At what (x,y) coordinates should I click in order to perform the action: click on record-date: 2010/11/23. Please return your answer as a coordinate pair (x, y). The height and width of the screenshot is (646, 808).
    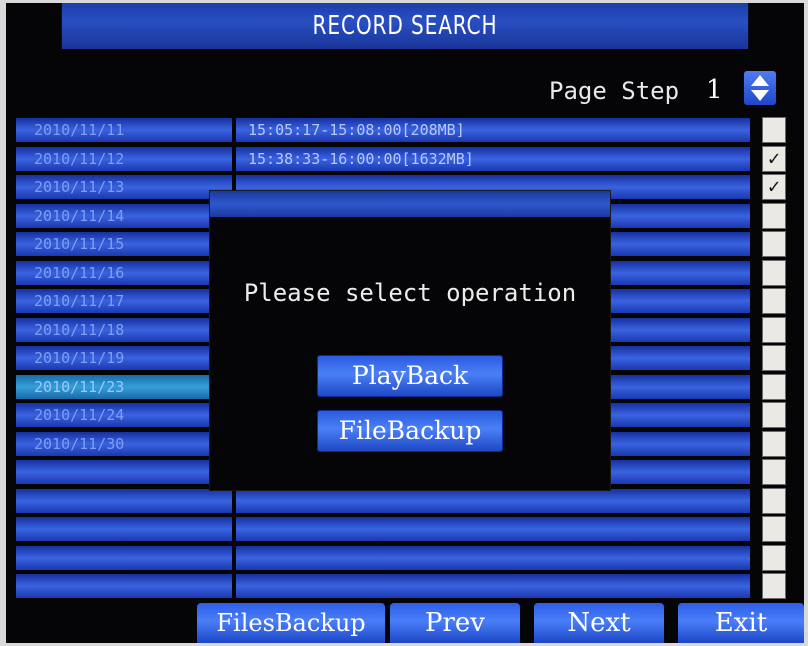
    Looking at the image, I should click on (124, 386).